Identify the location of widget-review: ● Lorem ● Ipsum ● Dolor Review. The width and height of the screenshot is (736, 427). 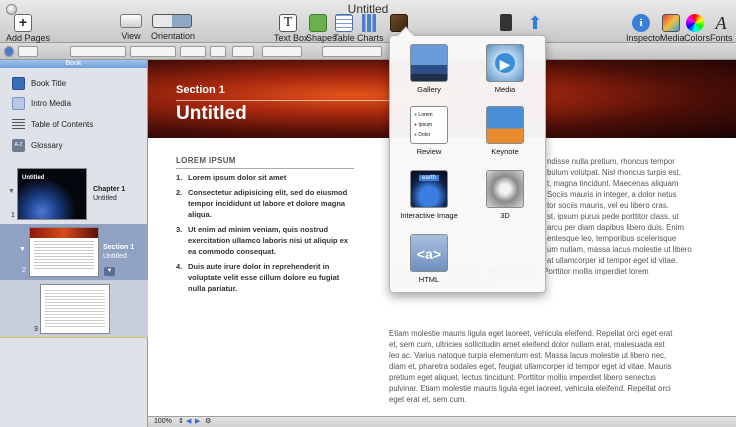
(429, 131).